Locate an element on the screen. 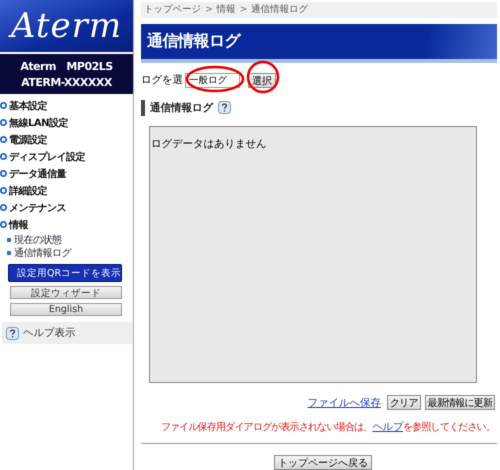  annotation-ellipse is located at coordinates (215, 78).